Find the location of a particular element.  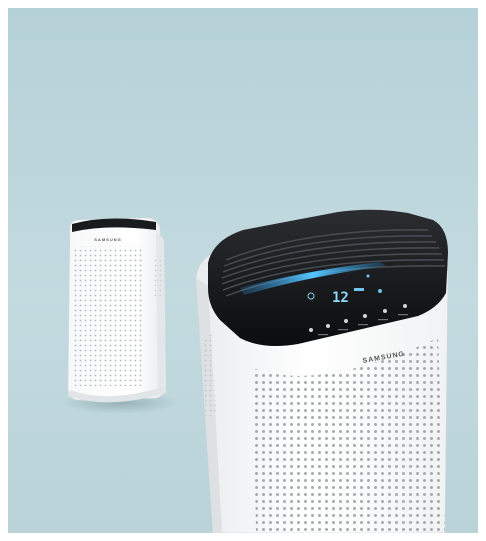

mode-icon is located at coordinates (346, 321).